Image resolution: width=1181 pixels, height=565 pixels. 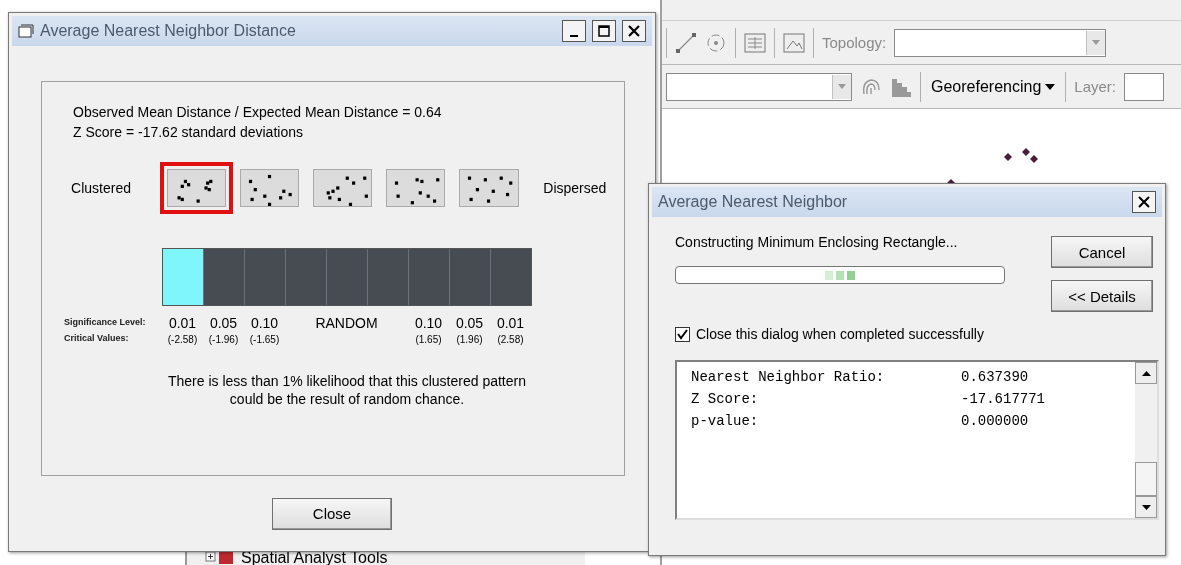 What do you see at coordinates (332, 513) in the screenshot?
I see `close-dialog-button: Close` at bounding box center [332, 513].